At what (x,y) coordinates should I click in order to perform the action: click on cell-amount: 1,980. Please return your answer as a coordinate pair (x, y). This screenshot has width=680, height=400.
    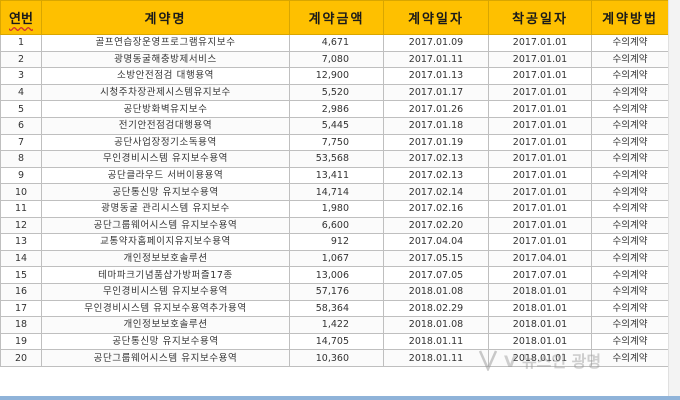
    Looking at the image, I should click on (336, 208).